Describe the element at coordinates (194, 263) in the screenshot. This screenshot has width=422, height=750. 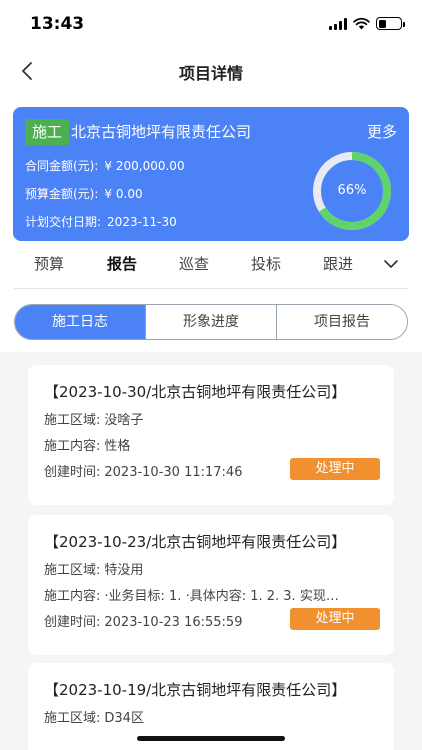
I see `tab-inspection: 巡查` at that location.